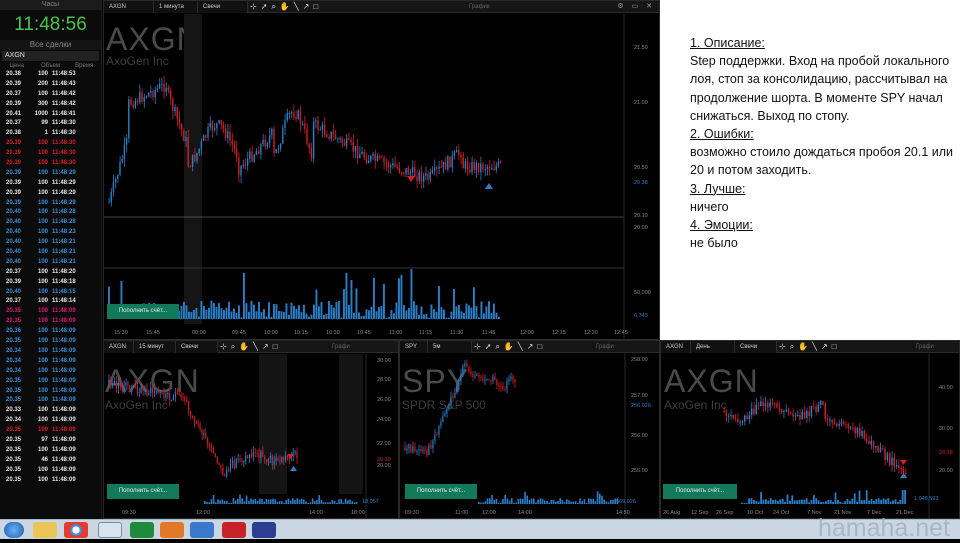 This screenshot has width=960, height=543. What do you see at coordinates (636, 7) in the screenshot?
I see `window-controls: ⚙ ▭ ✕` at bounding box center [636, 7].